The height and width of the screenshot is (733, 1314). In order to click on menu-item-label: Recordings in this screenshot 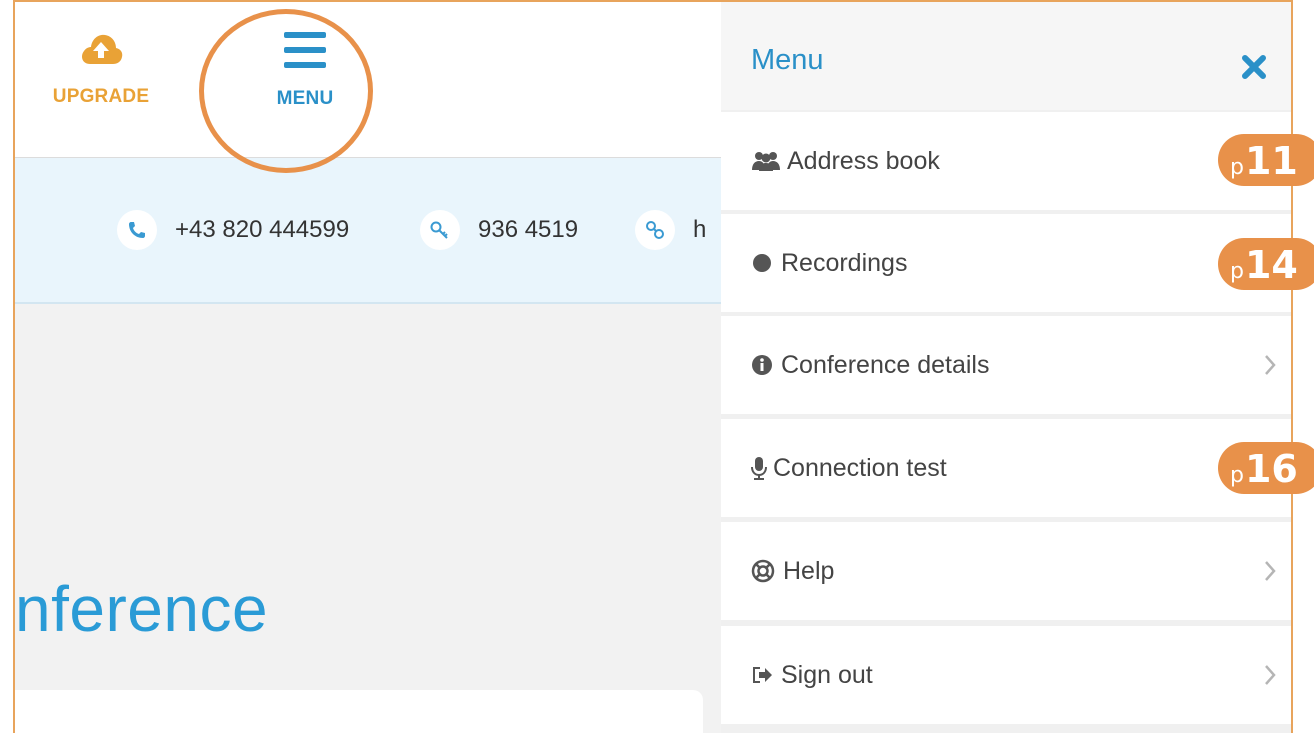, I will do `click(844, 262)`.